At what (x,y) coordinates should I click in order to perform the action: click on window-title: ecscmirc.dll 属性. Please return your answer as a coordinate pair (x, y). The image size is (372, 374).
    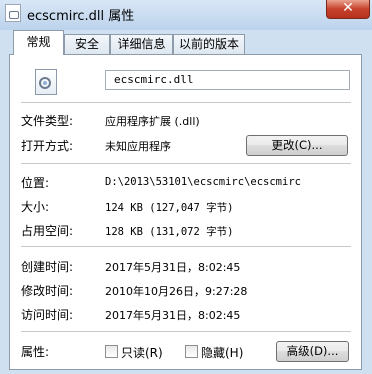
    Looking at the image, I should click on (81, 16).